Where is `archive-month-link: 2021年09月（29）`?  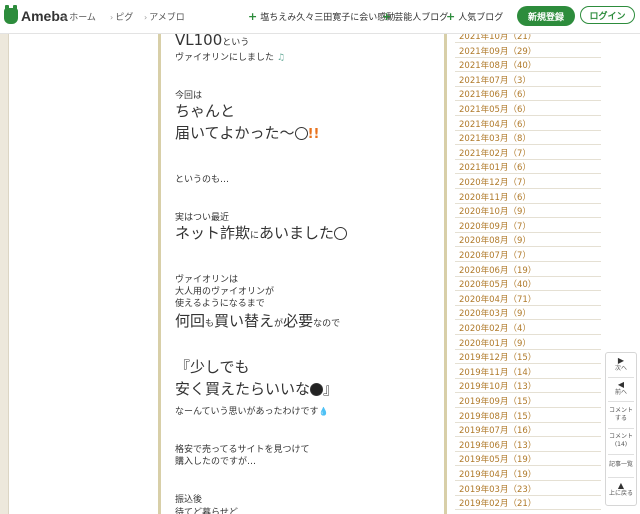 archive-month-link: 2021年09月（29） is located at coordinates (497, 51).